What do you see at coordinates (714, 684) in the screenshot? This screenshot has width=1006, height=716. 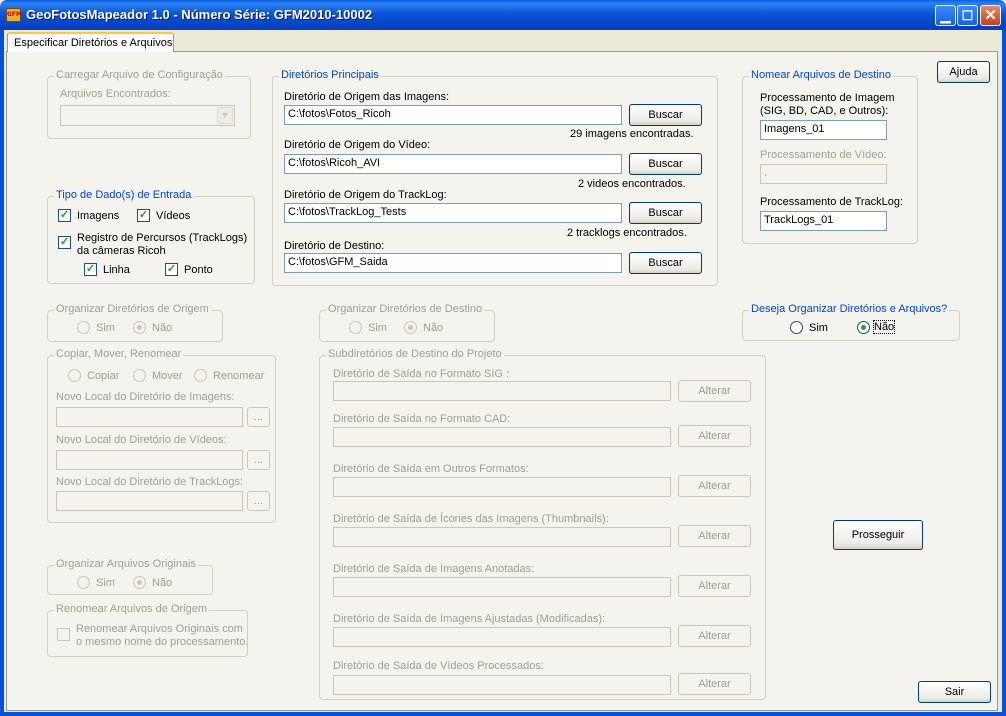 I see `alterar-videos-button: Alterar` at bounding box center [714, 684].